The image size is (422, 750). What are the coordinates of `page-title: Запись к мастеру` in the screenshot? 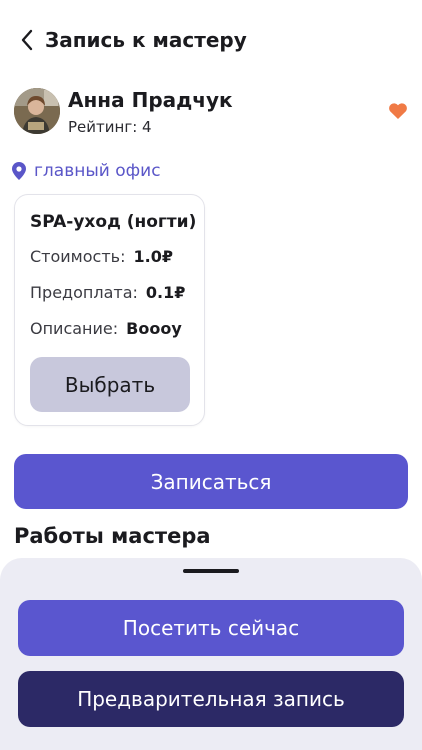 It's located at (146, 40).